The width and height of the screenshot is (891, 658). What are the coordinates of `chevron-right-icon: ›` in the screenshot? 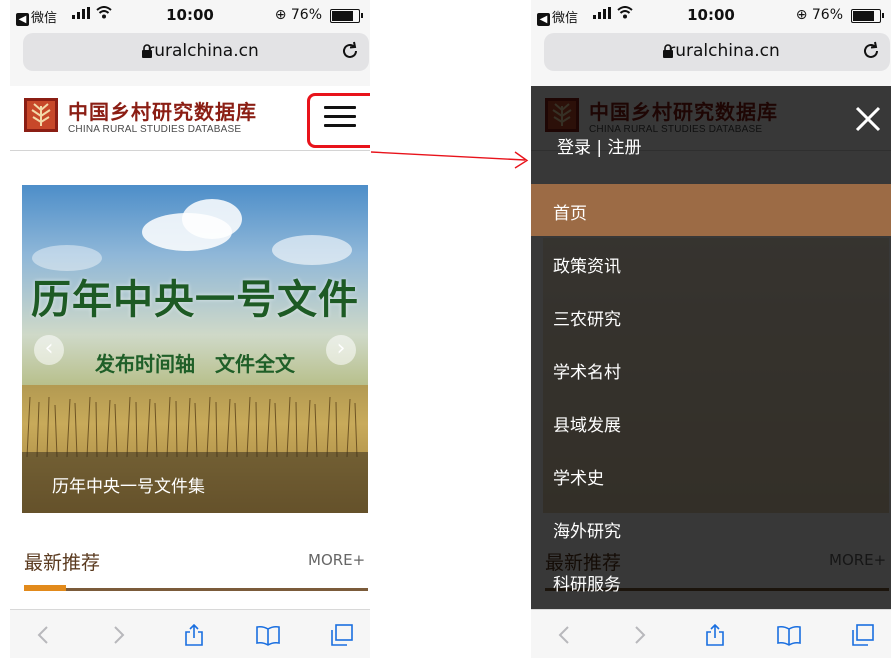 It's located at (341, 348).